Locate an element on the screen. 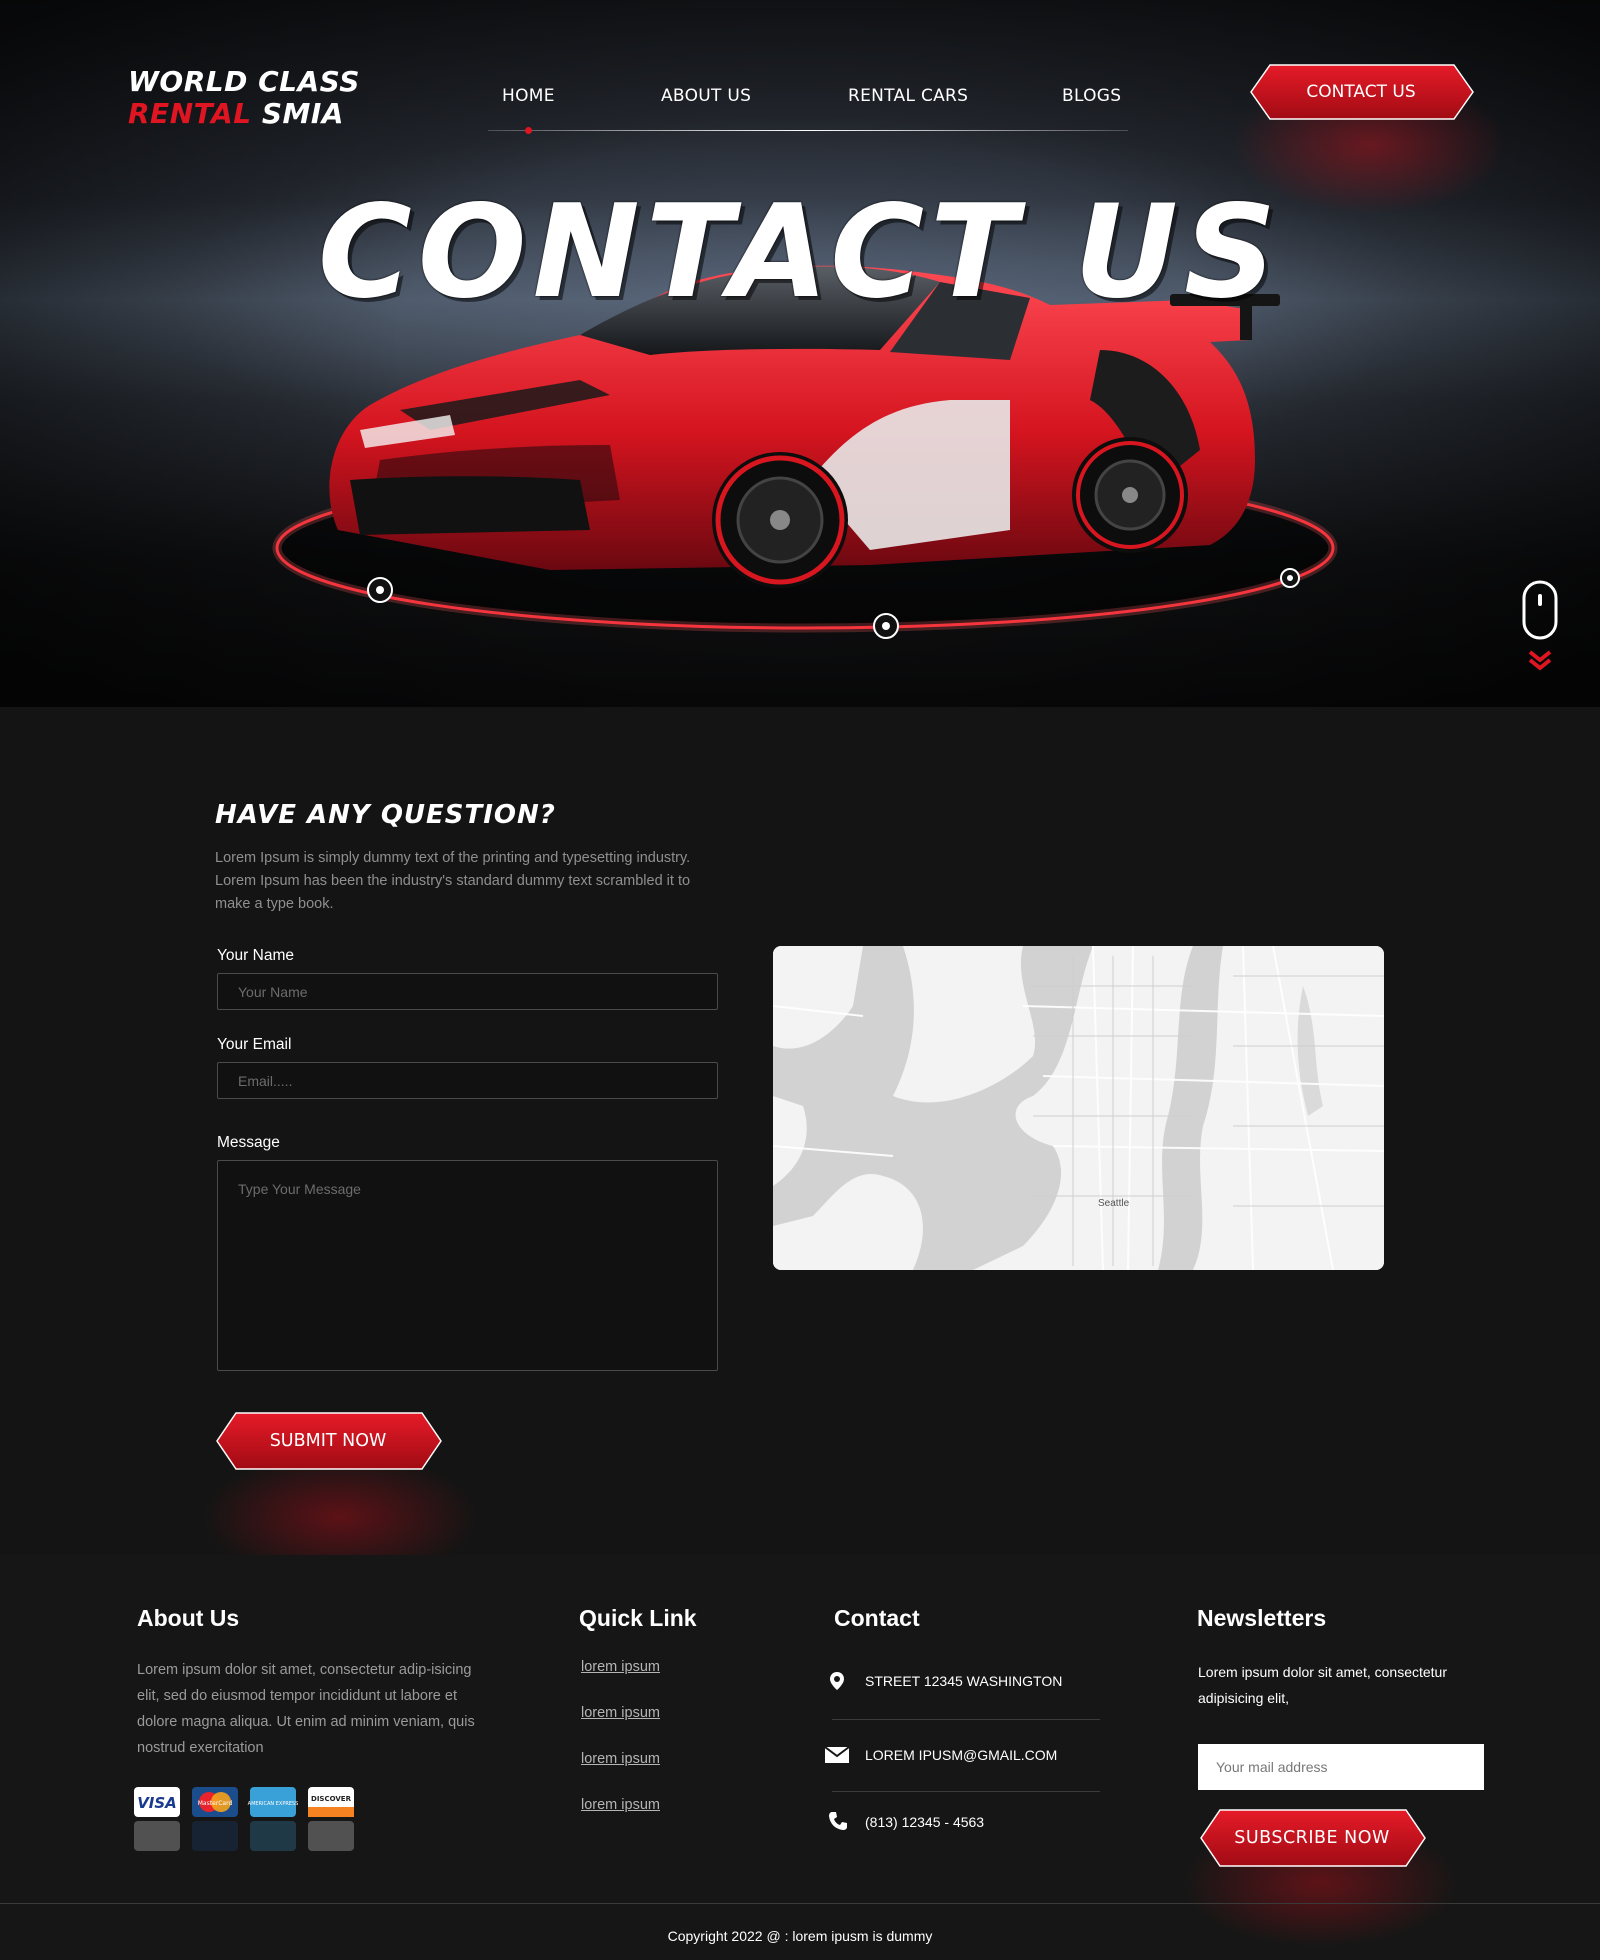  footer-divider is located at coordinates (800, 1903).